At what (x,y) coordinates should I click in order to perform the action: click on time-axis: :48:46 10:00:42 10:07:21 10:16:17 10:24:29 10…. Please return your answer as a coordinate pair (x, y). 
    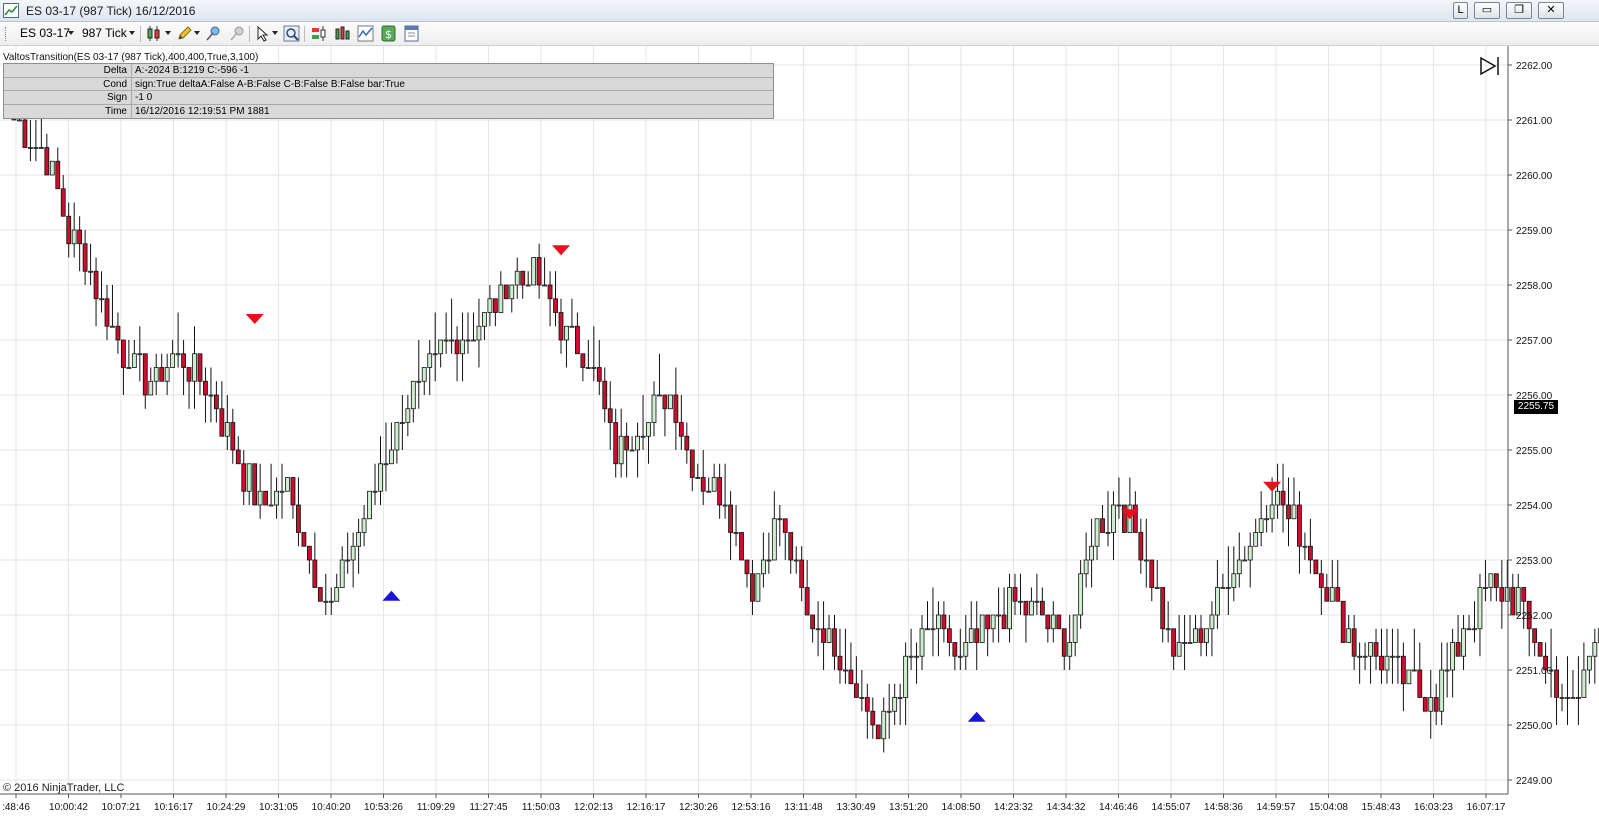
    Looking at the image, I should click on (754, 803).